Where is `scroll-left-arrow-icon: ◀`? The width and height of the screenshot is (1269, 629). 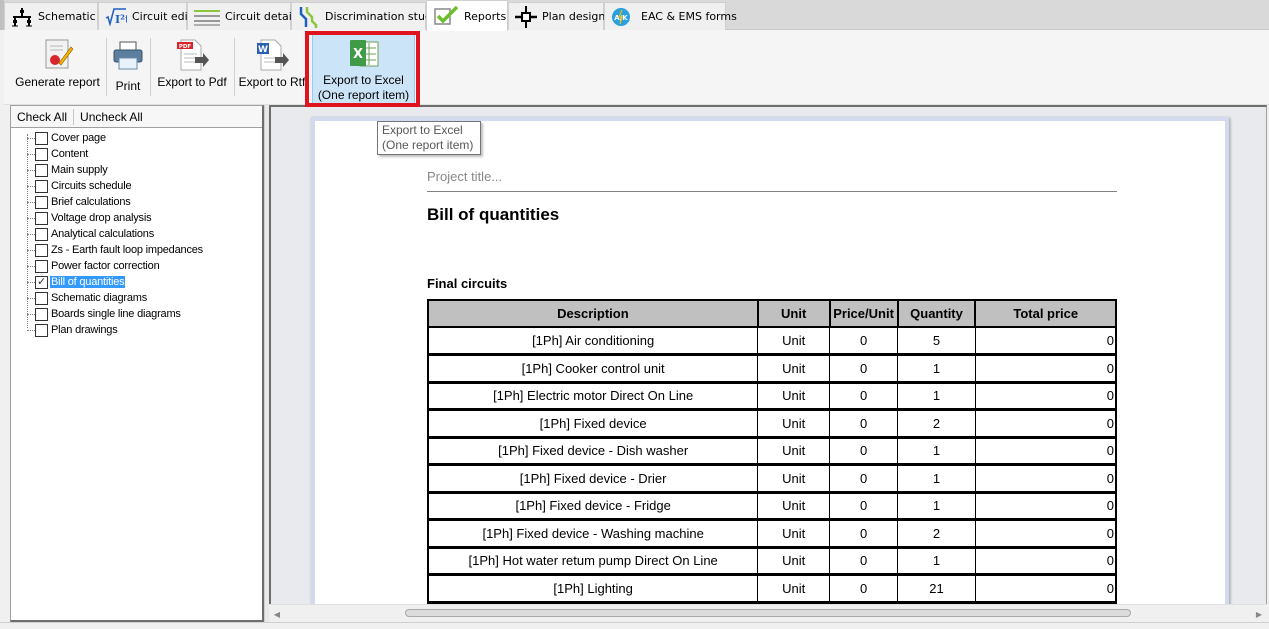
scroll-left-arrow-icon: ◀ is located at coordinates (277, 614).